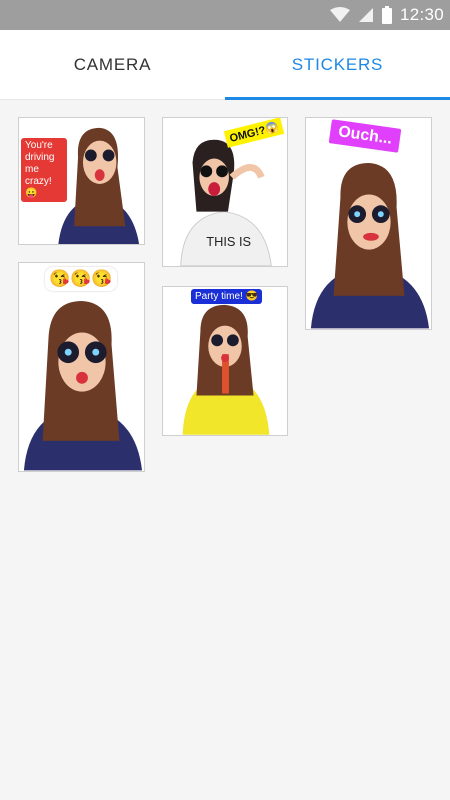  Describe the element at coordinates (366, 15) in the screenshot. I see `signal-icon` at that location.